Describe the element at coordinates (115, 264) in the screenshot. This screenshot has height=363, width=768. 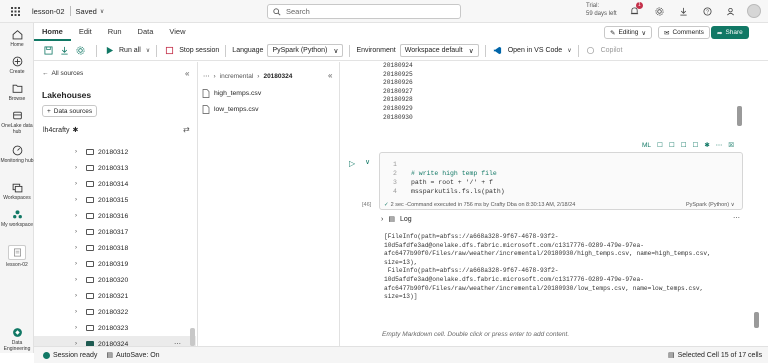
I see `tree-folder-item: › 20180319` at that location.